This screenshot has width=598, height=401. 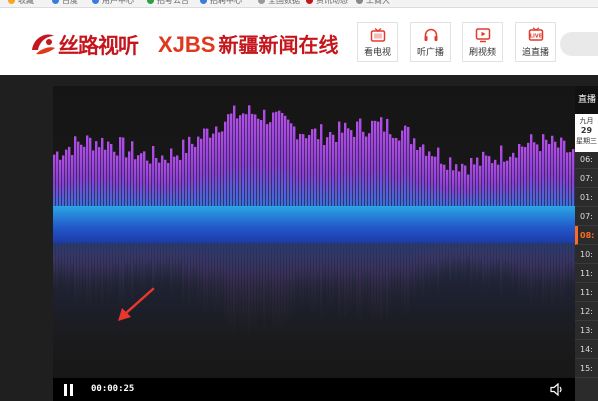 I want to click on schedule-item: 12:, so click(x=586, y=311).